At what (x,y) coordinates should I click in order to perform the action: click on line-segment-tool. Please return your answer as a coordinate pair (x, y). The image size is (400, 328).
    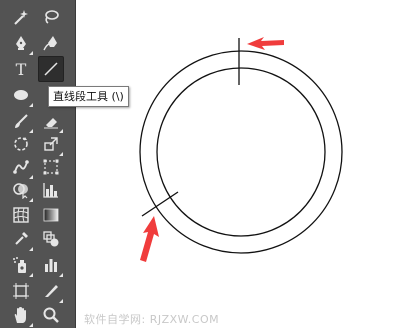
    Looking at the image, I should click on (51, 69).